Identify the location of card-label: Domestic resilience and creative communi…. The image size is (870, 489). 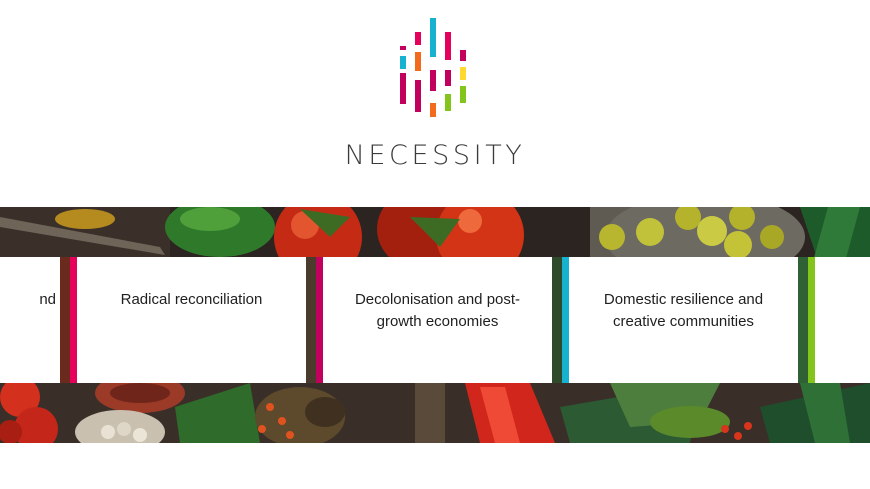
(683, 310).